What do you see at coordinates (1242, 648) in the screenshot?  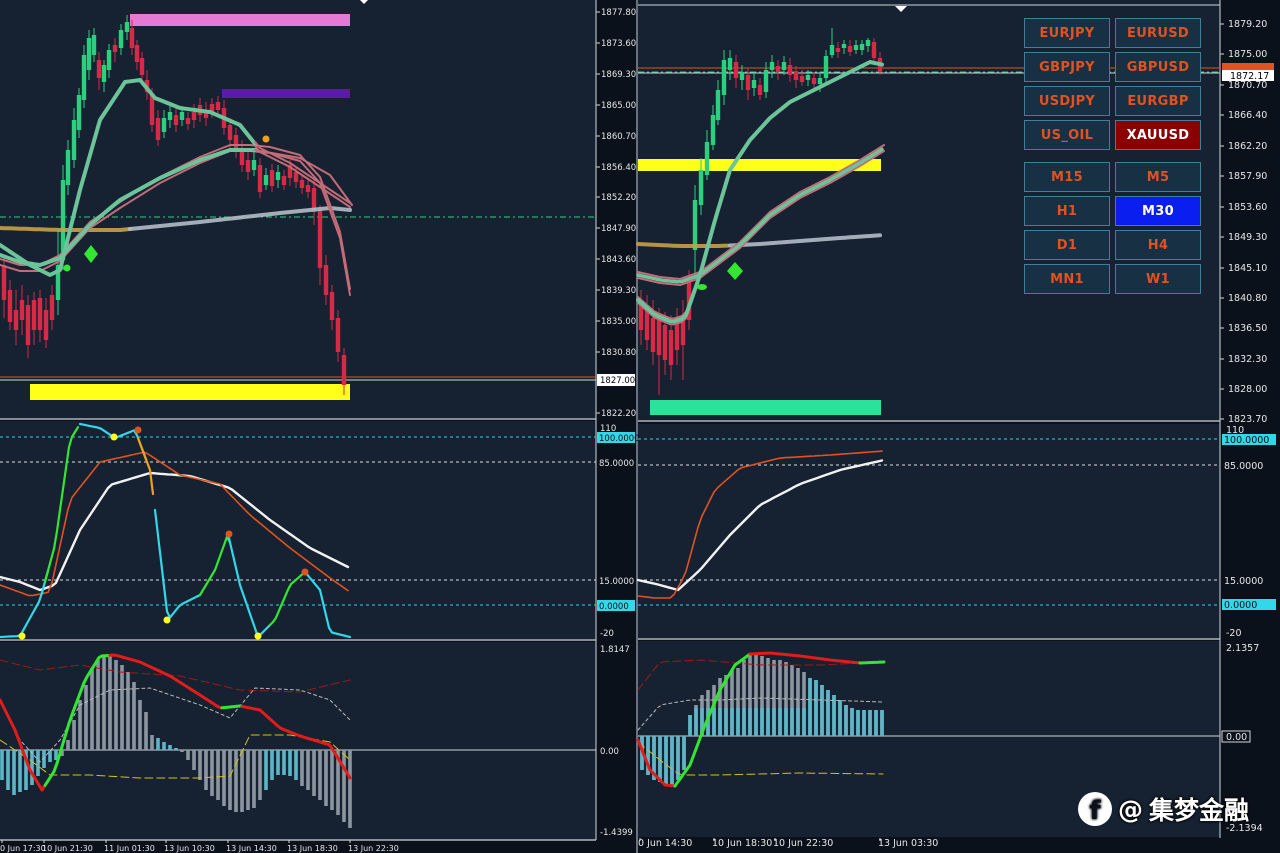 I see `macd-axis-label: 2.1357` at bounding box center [1242, 648].